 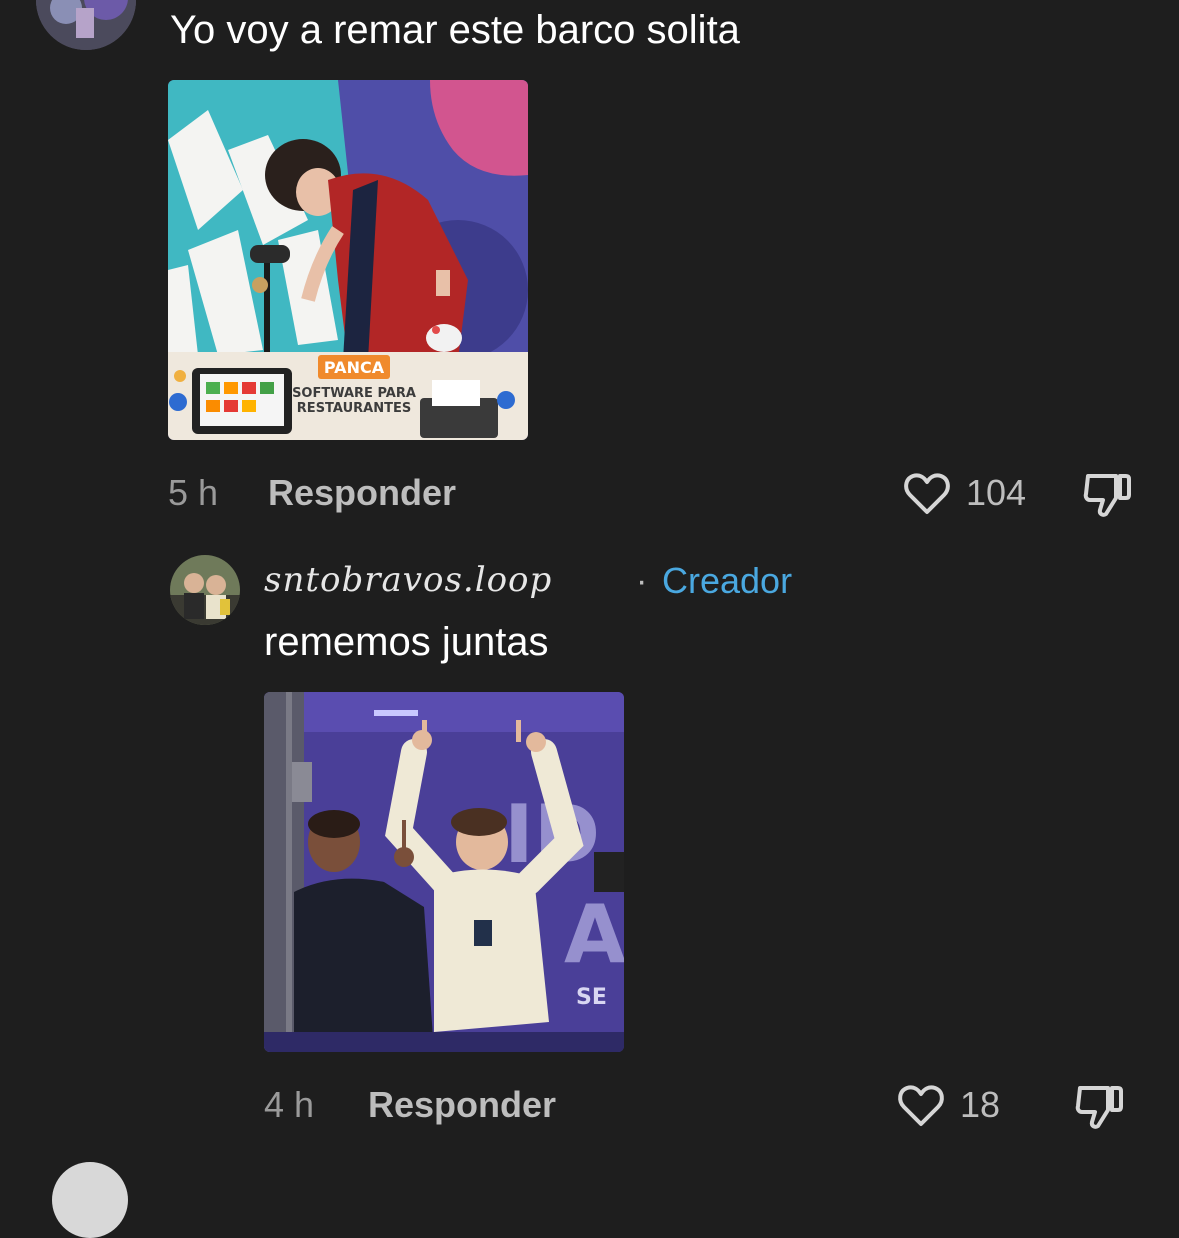 I want to click on podcast-photo: PANCA SOFTWARE PARA RESTAURANTES, so click(x=348, y=260).